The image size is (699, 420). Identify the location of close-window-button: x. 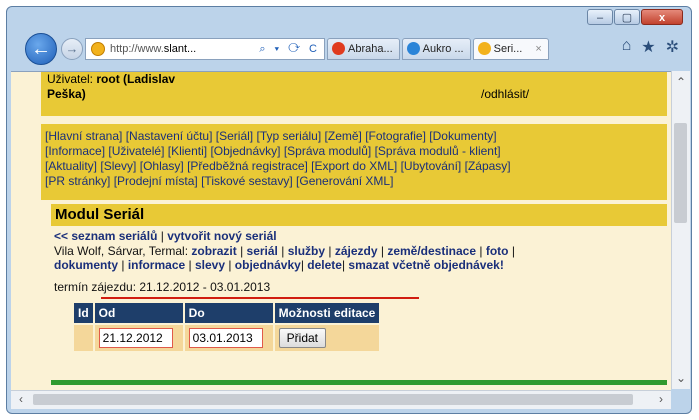
(662, 17).